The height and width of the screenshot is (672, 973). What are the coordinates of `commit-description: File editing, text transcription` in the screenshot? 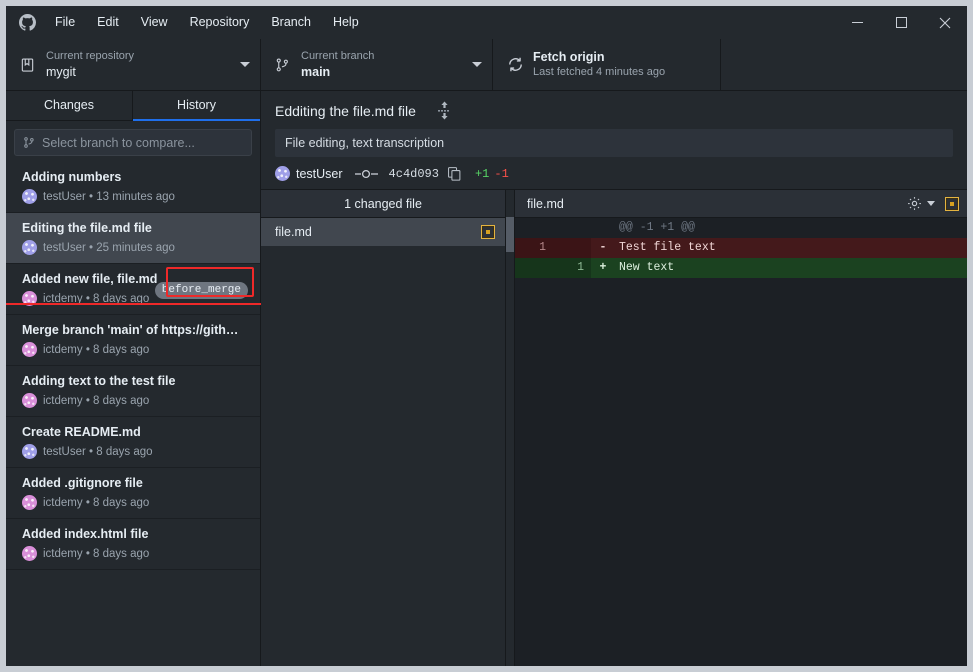 It's located at (614, 143).